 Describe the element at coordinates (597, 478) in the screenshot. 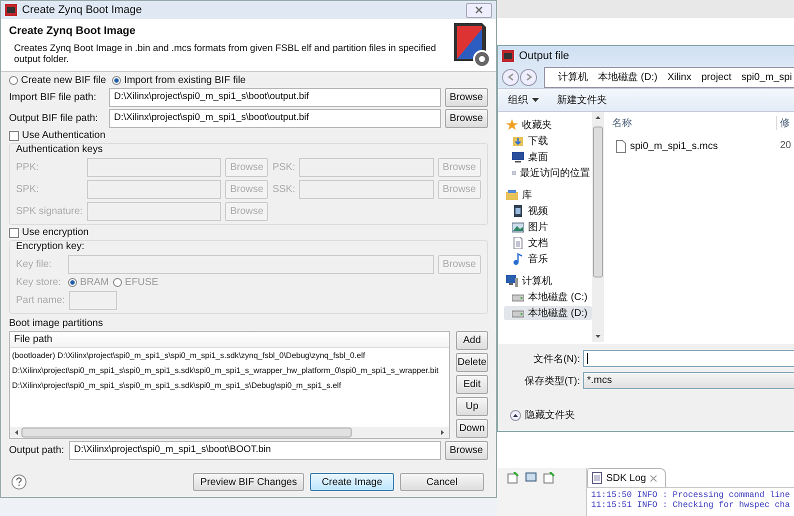

I see `log-icon` at that location.